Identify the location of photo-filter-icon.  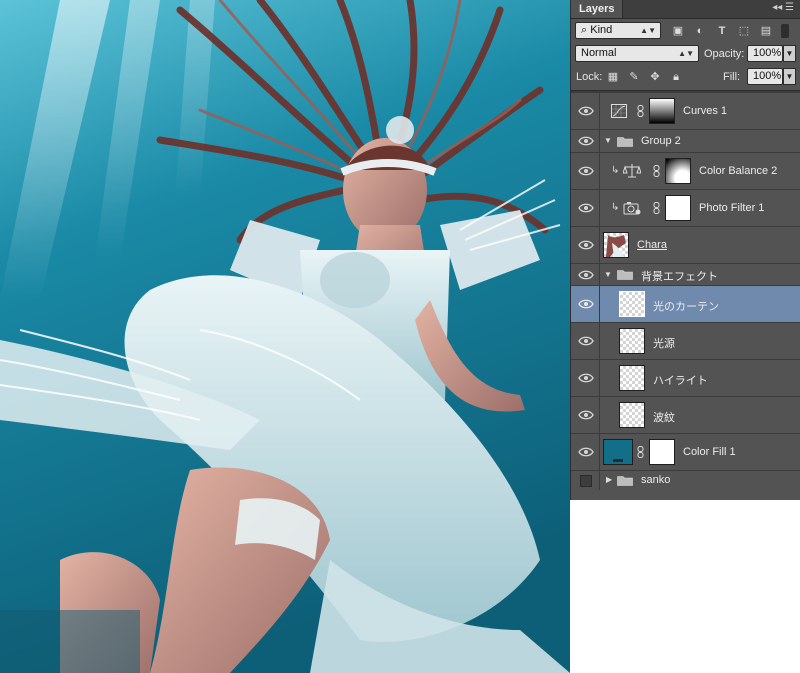
(632, 208).